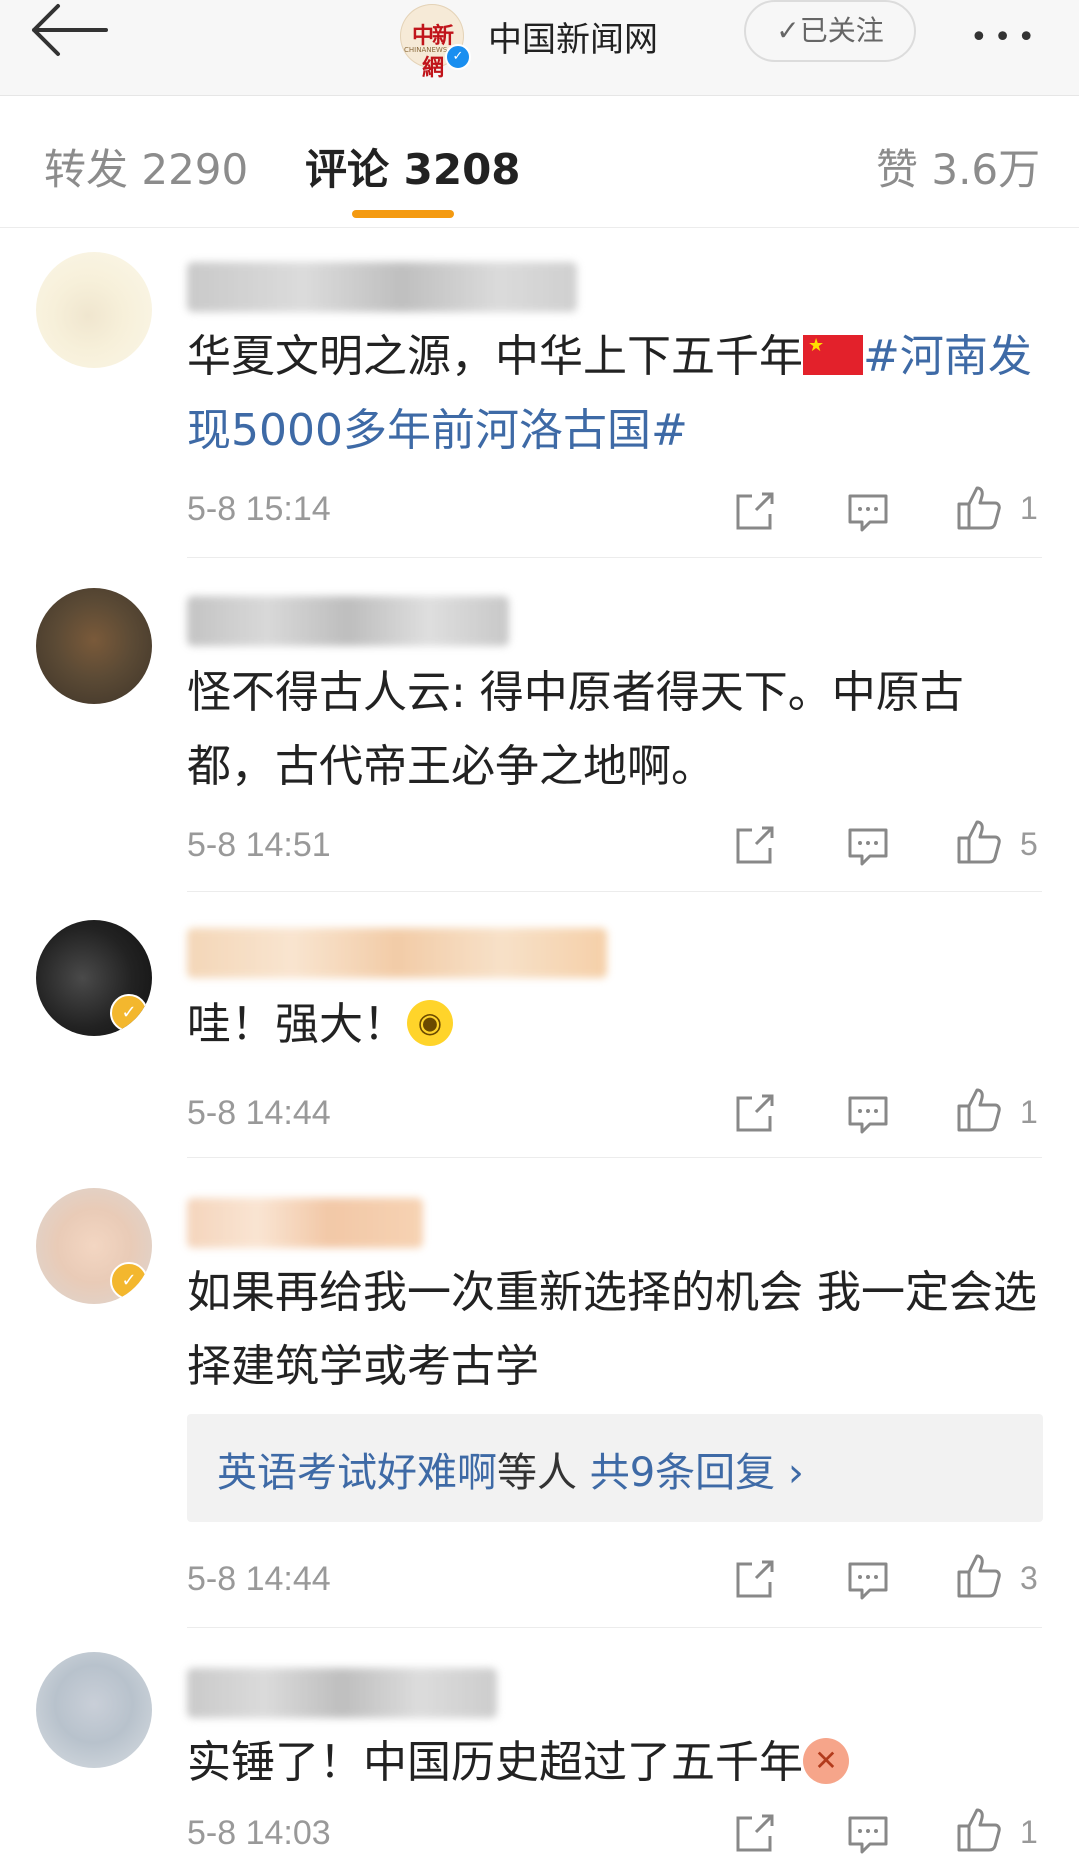 The height and width of the screenshot is (1864, 1079). I want to click on follow-button: ✓已关注, so click(830, 31).